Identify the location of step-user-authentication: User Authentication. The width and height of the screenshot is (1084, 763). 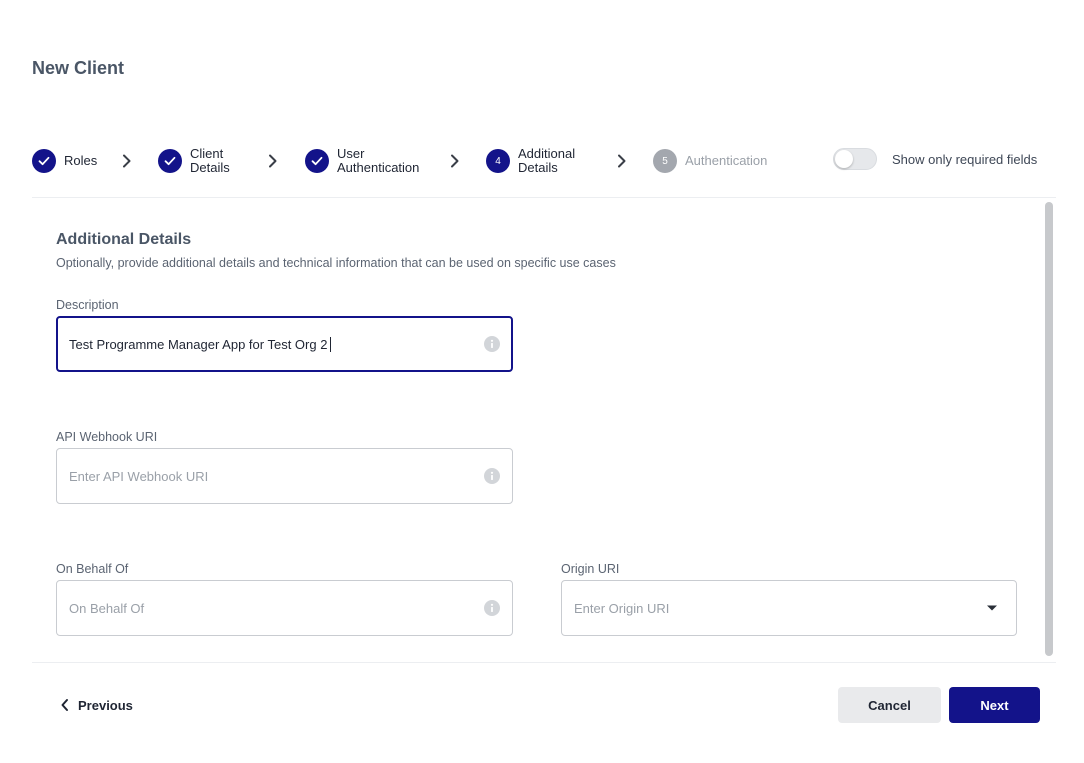
(368, 161).